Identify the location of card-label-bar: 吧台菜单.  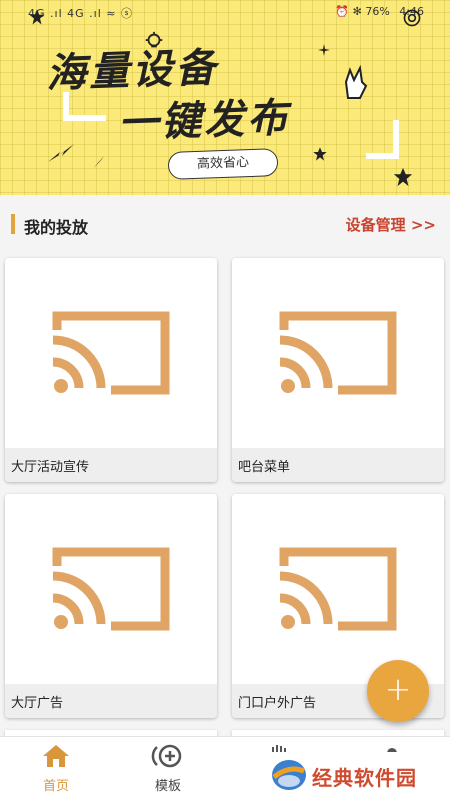
(338, 465).